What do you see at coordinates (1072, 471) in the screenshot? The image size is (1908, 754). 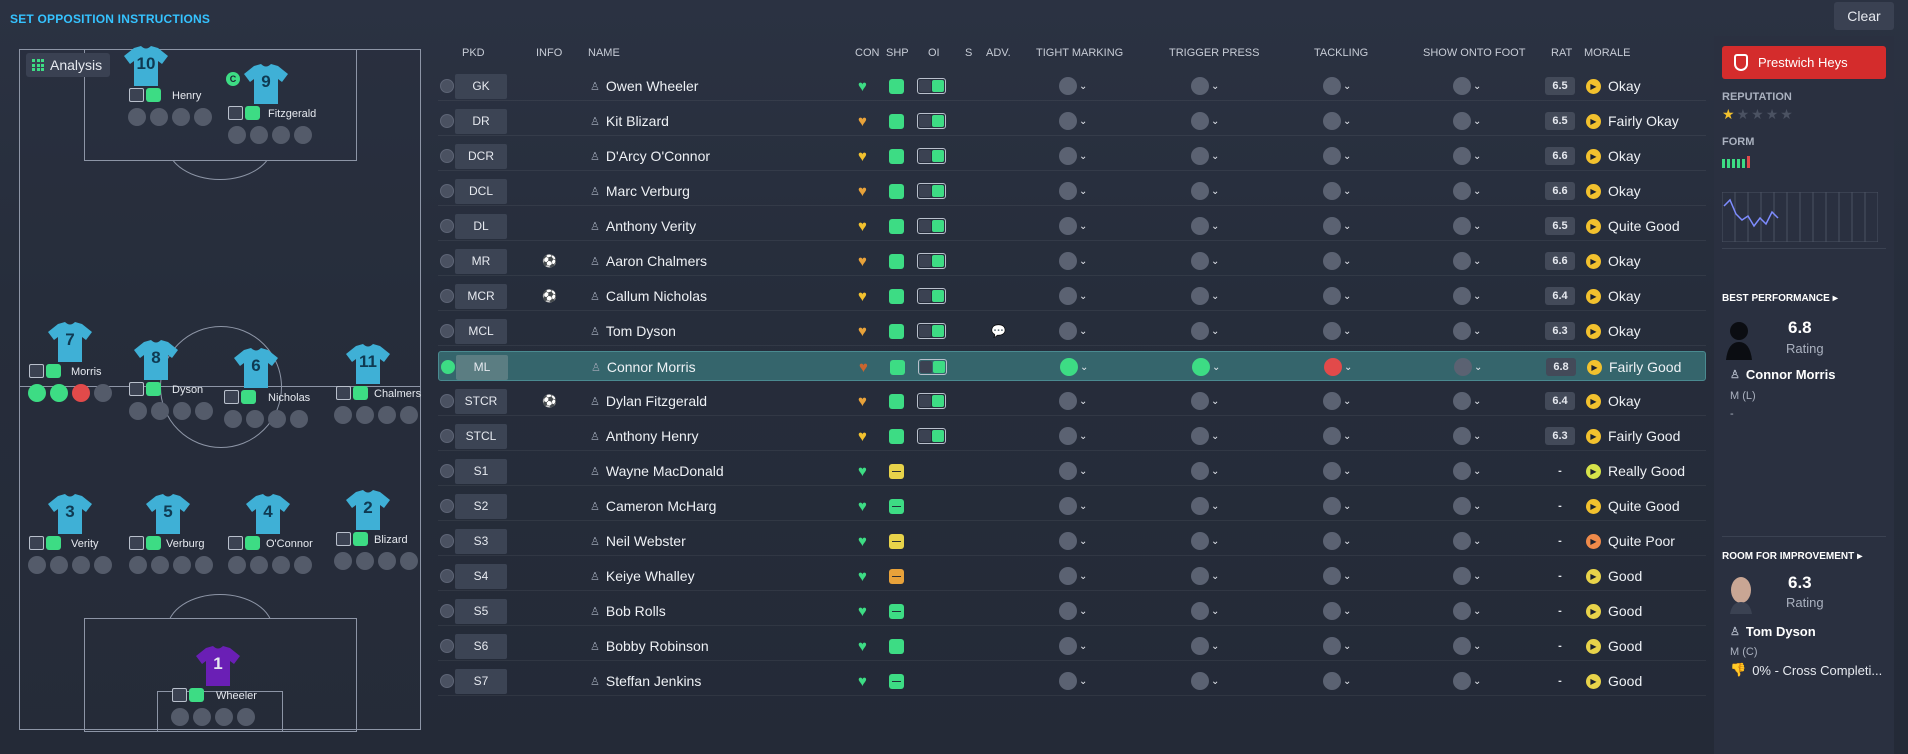 I see `table-row: S1 ♙ Wayne MacDonald ♥ — ⌄ ⌄ ⌄ ⌄ - ▶ Really Good` at bounding box center [1072, 471].